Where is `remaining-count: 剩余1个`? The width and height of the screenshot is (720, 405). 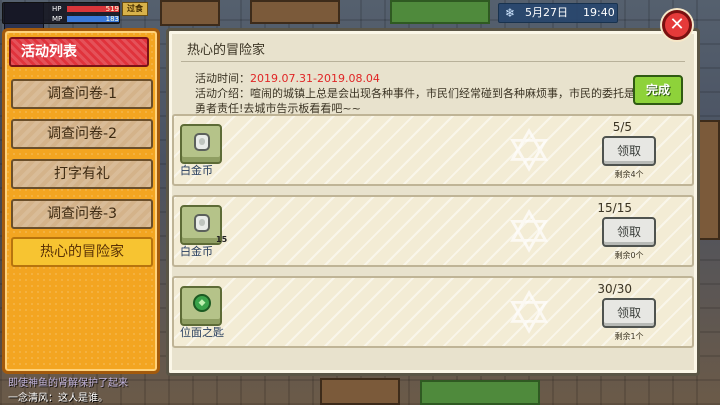
remaining-count: 剩余1个 is located at coordinates (629, 336).